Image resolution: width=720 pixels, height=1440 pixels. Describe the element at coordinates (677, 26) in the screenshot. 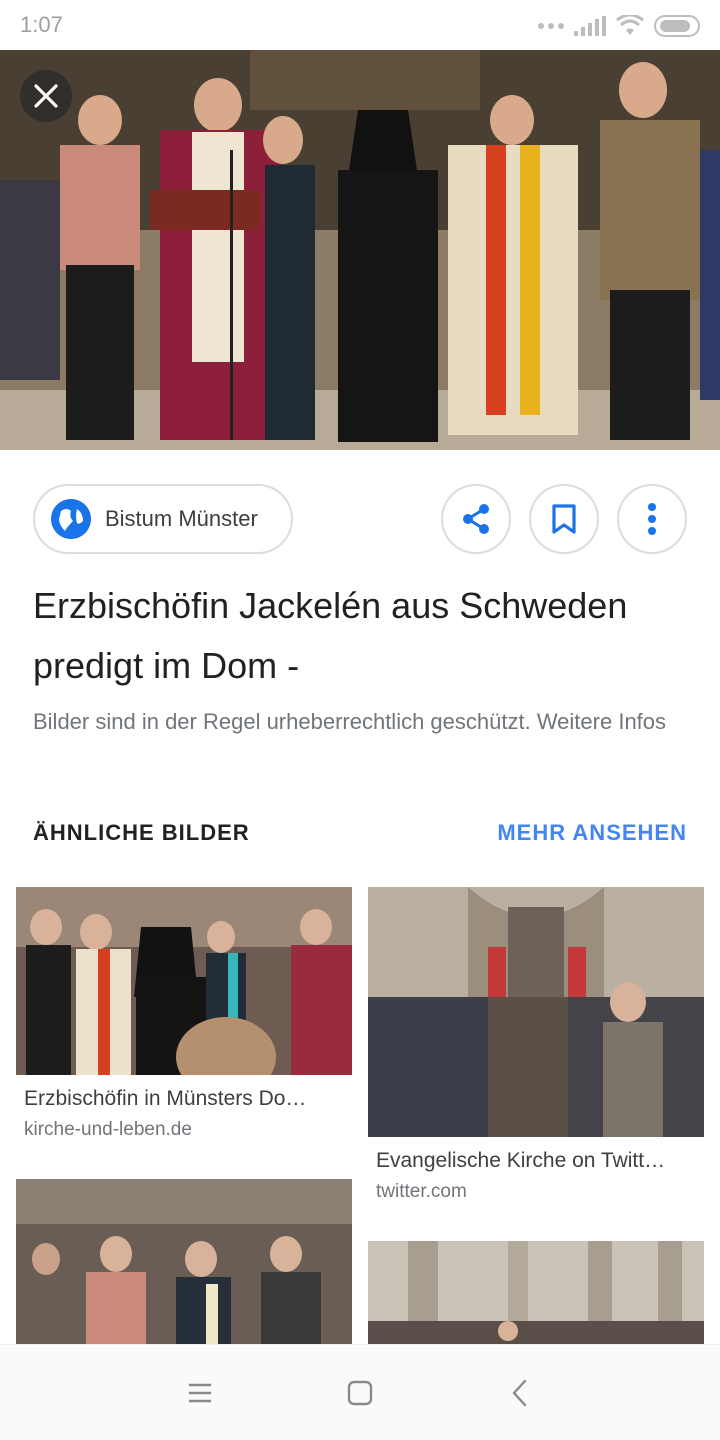

I see `battery-icon` at that location.